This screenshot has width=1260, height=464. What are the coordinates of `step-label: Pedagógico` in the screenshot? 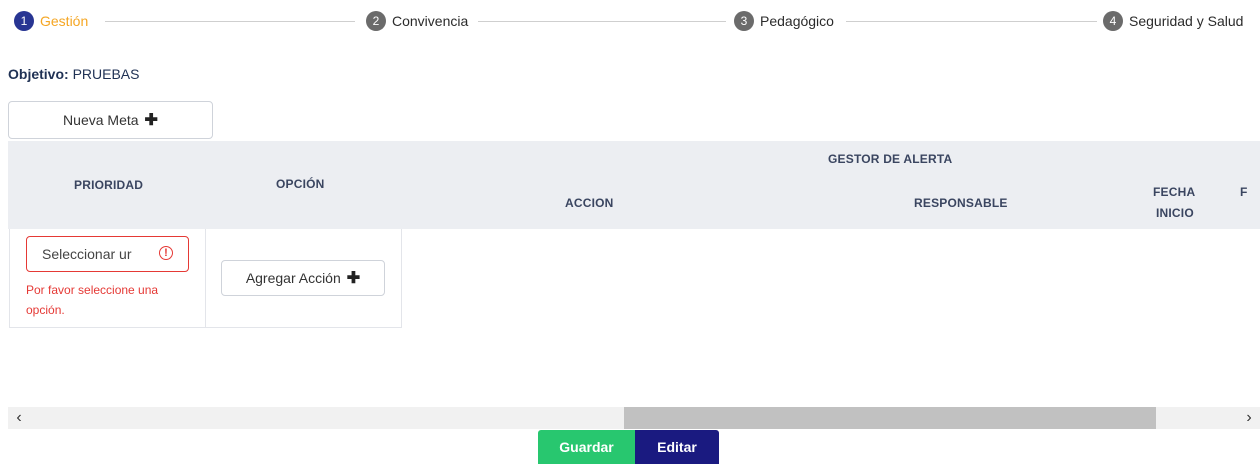 It's located at (797, 21).